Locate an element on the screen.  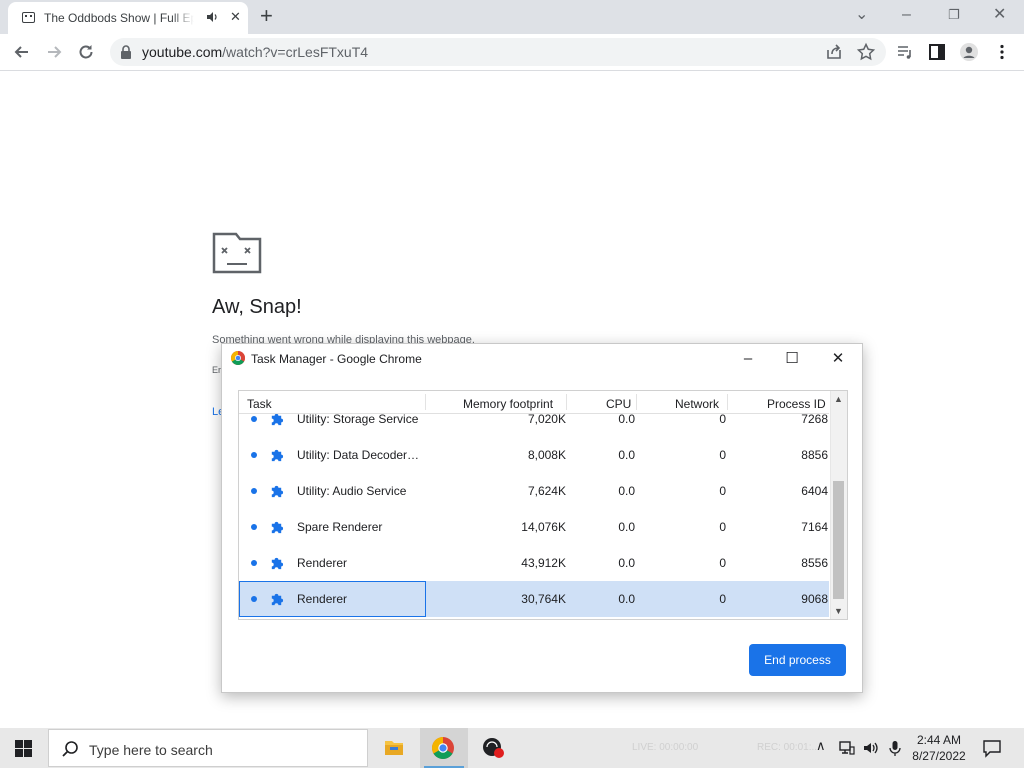
column-network: Network is located at coordinates (697, 404).